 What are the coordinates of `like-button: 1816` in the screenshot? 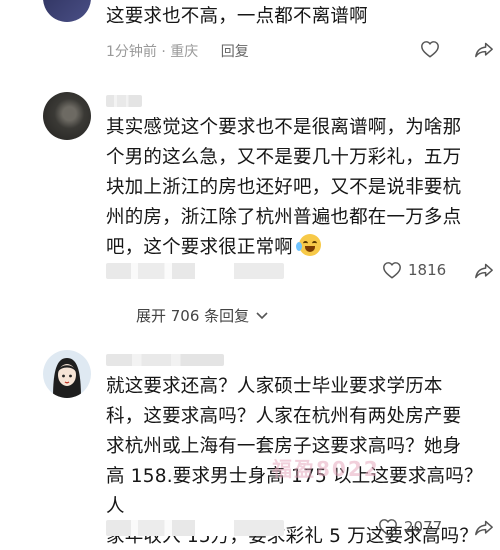 It's located at (414, 270).